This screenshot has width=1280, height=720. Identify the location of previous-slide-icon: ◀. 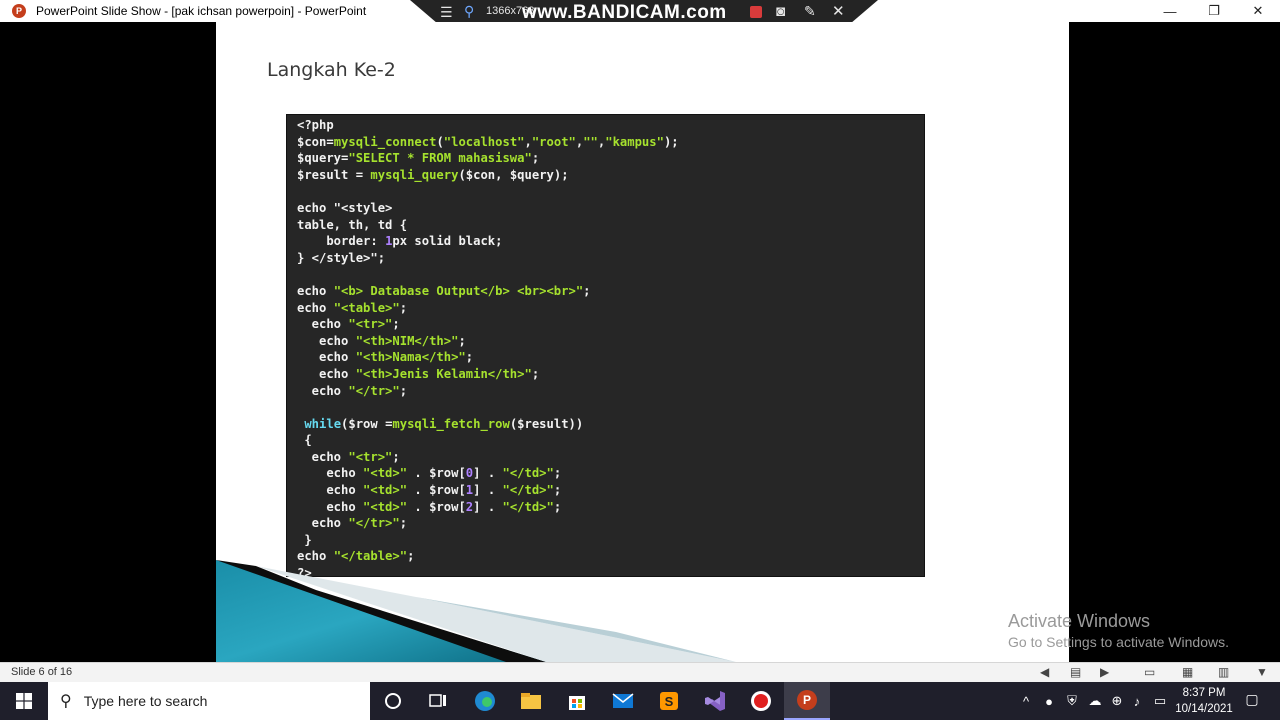
(1044, 672).